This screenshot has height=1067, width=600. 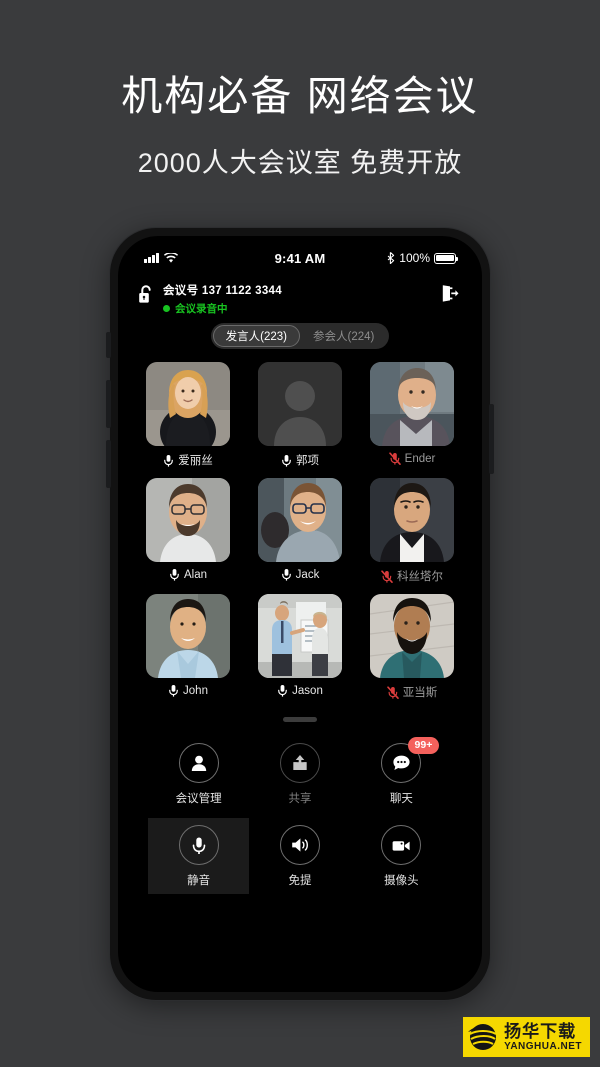 I want to click on participant-name-row: 爱丽丝, so click(x=188, y=460).